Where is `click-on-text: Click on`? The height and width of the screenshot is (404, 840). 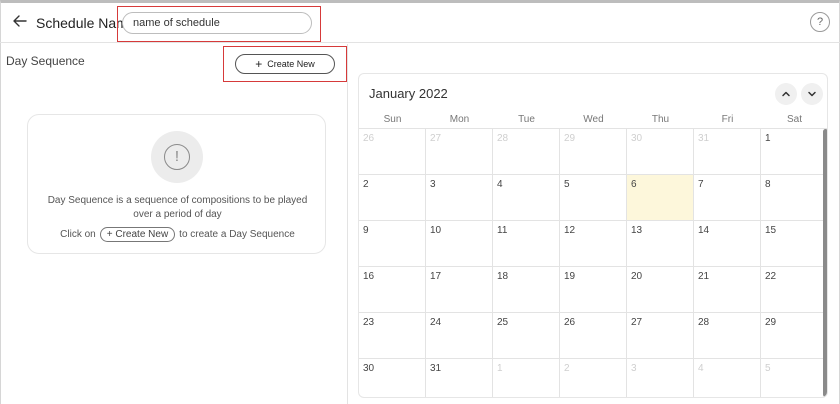
click-on-text: Click on is located at coordinates (78, 234).